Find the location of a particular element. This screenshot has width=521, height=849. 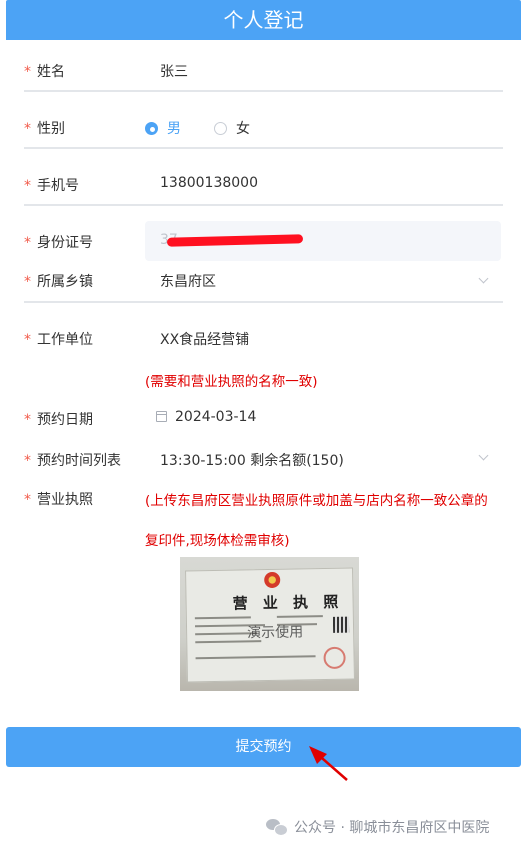

phone-label: * 手机号 is located at coordinates (51, 186).